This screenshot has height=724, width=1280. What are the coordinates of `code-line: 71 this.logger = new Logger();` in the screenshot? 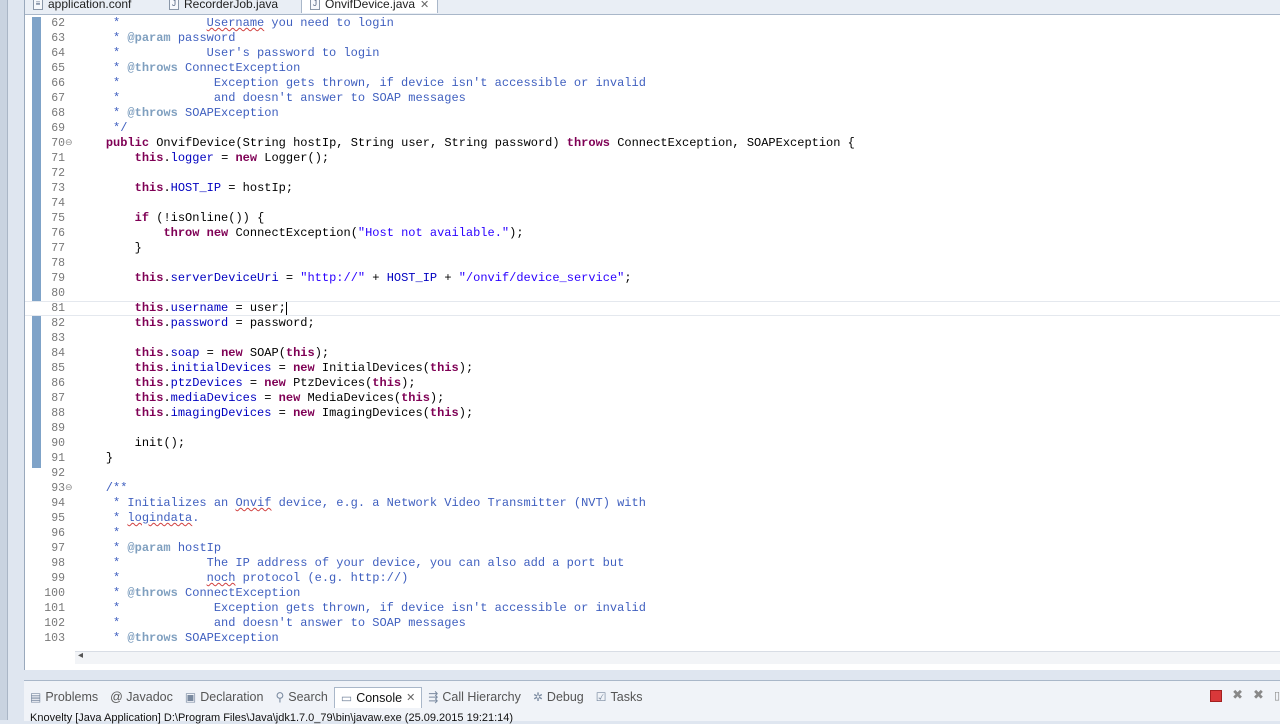 It's located at (652, 158).